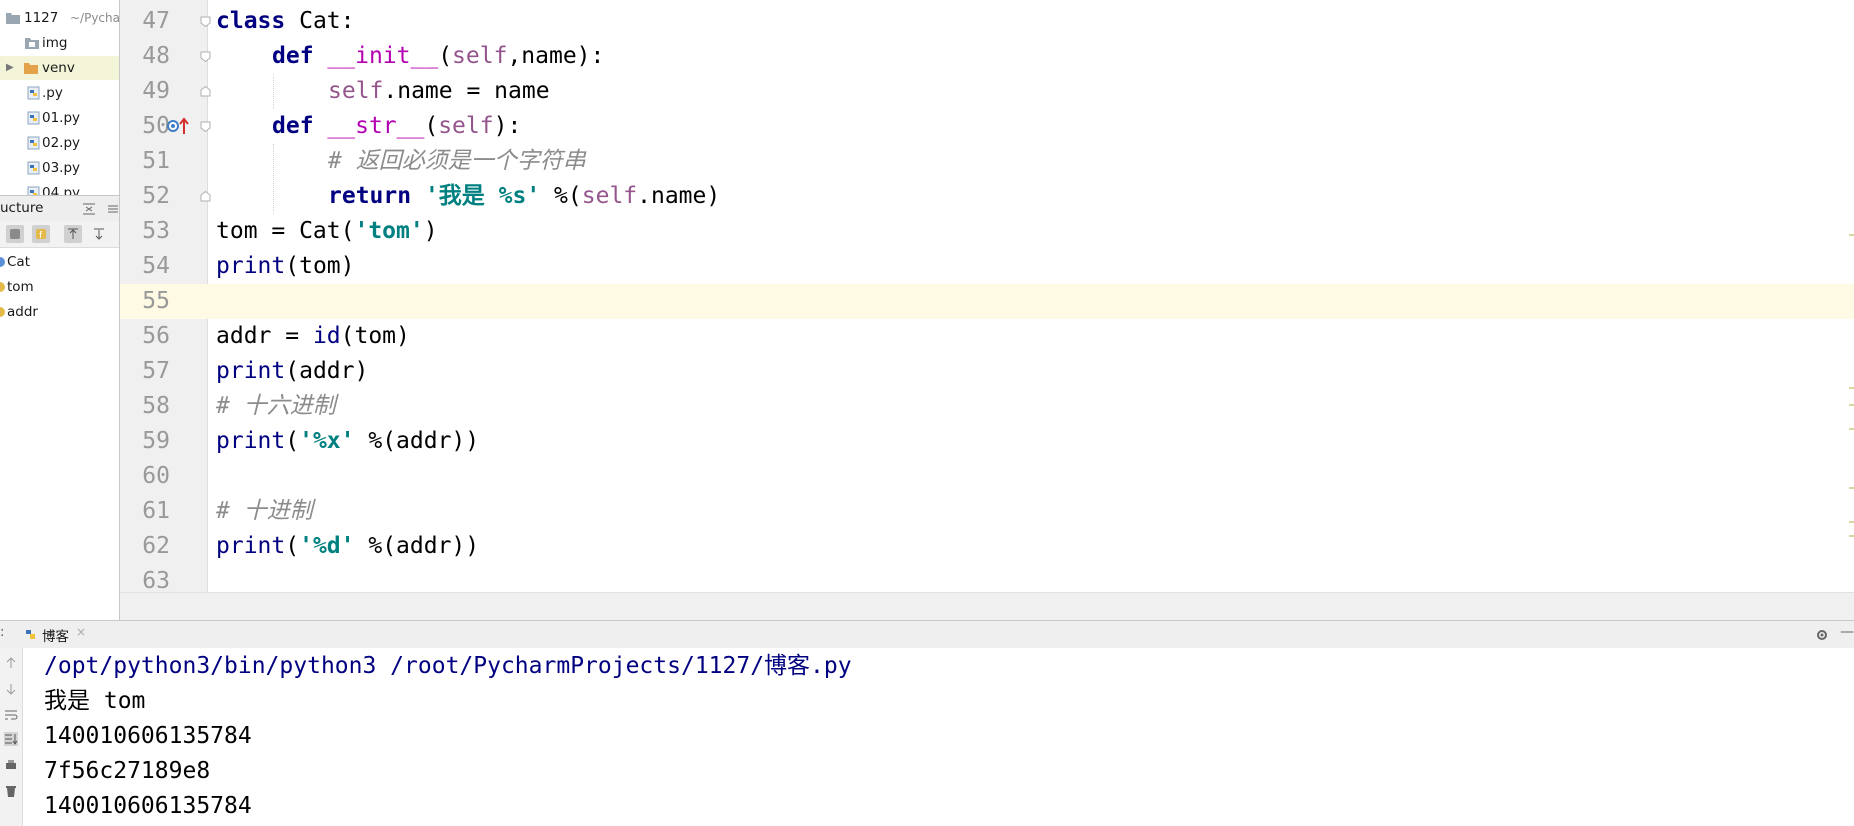 This screenshot has height=826, width=1854. I want to click on line-number: 55, so click(156, 301).